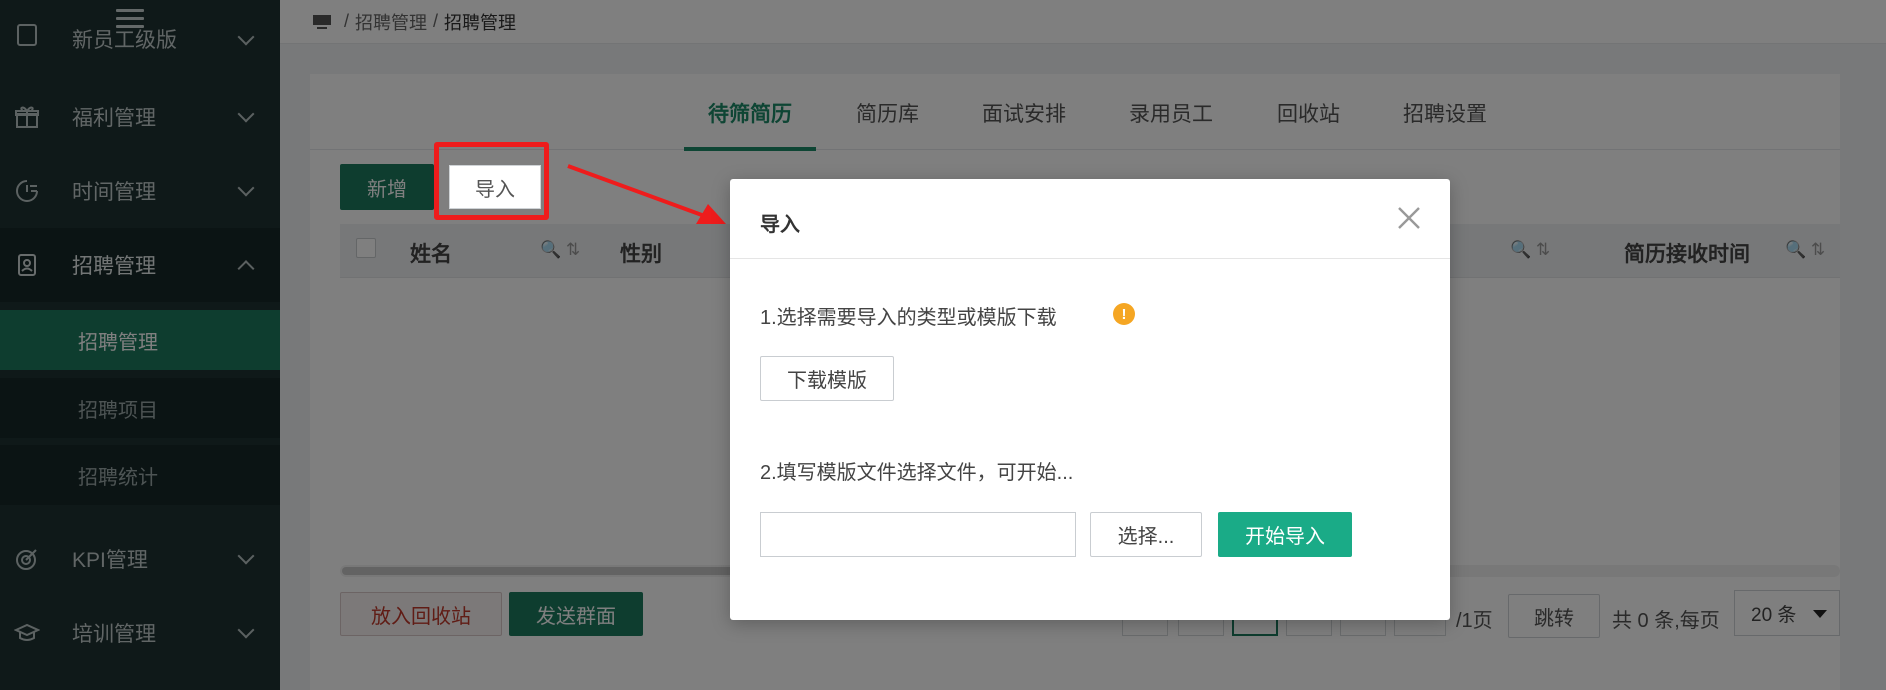  I want to click on annotation-highlight-box, so click(491, 181).